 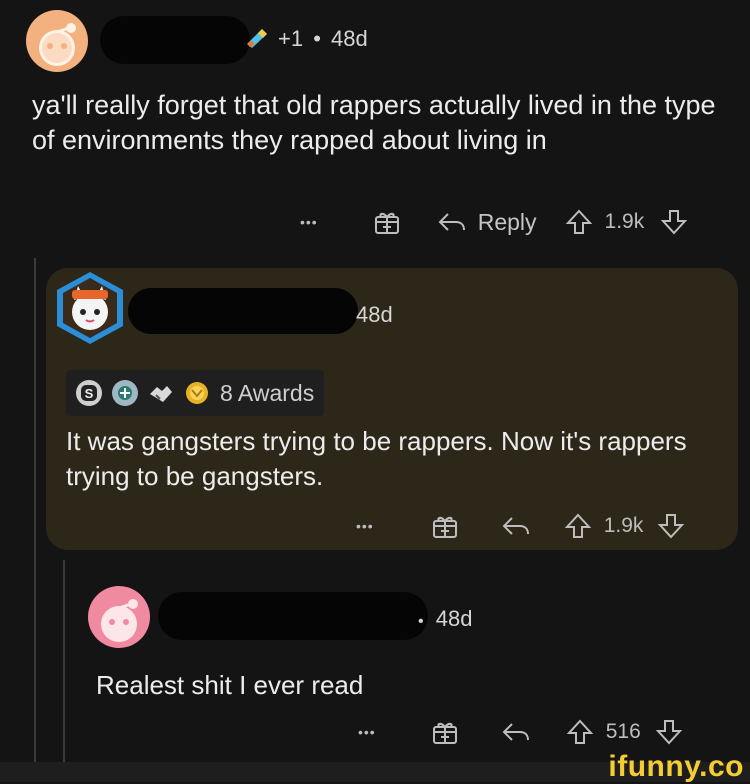 I want to click on handshake-award-icon, so click(x=161, y=393).